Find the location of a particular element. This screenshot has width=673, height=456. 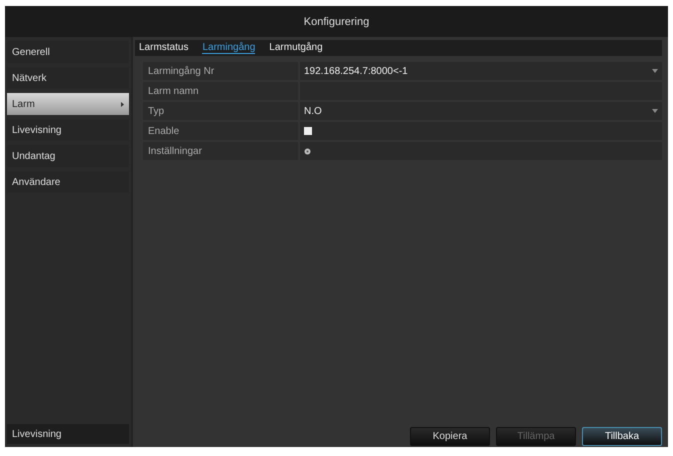

field-label: Larmingång Nr is located at coordinates (220, 71).